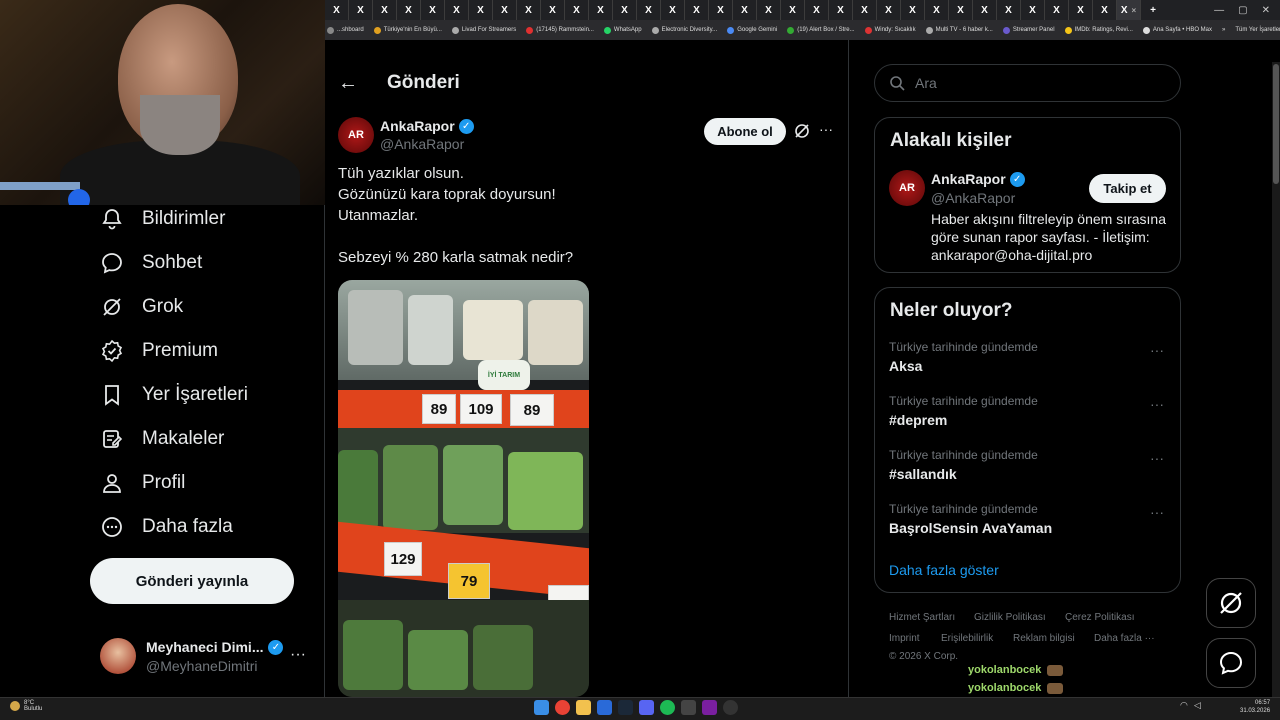 This screenshot has width=1280, height=720. Describe the element at coordinates (151, 263) in the screenshot. I see `nav-item-sohbet: Sohbet` at that location.